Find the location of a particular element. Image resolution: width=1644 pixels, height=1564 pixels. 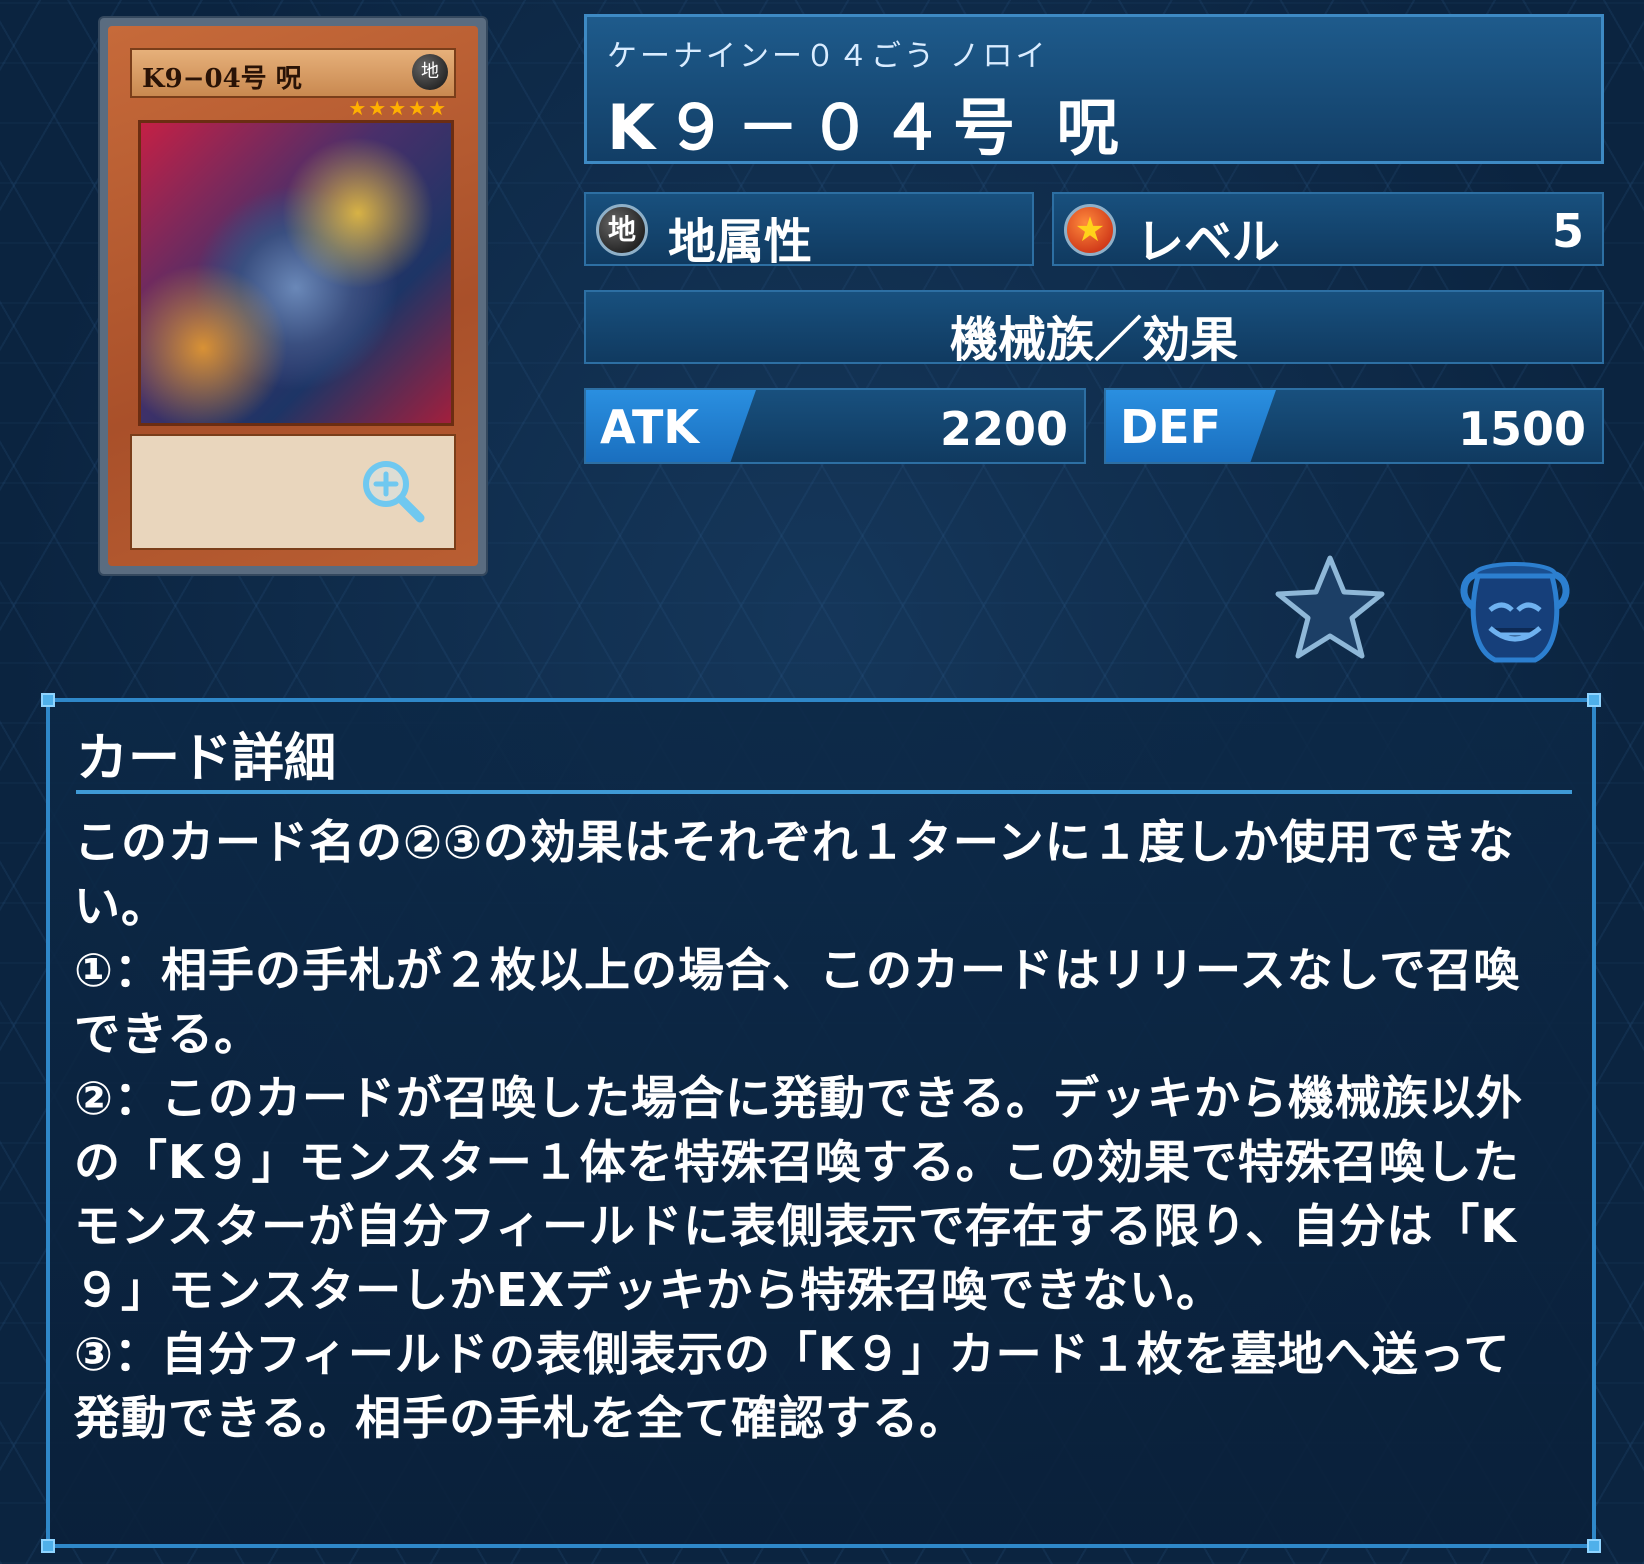

level-star-icon: ★ is located at coordinates (1090, 230).